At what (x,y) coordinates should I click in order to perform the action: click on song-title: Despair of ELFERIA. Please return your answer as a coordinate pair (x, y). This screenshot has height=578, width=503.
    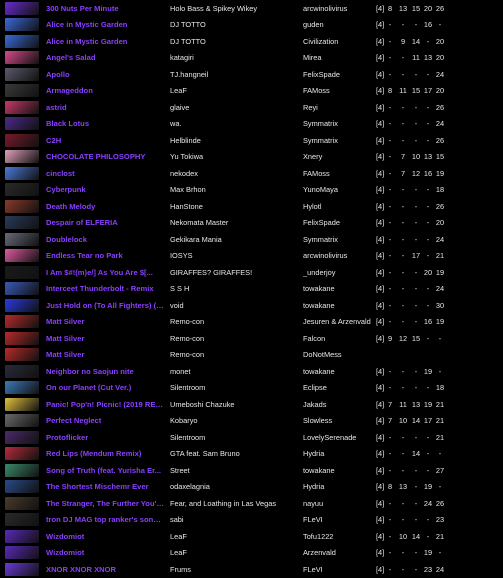
    Looking at the image, I should click on (105, 222).